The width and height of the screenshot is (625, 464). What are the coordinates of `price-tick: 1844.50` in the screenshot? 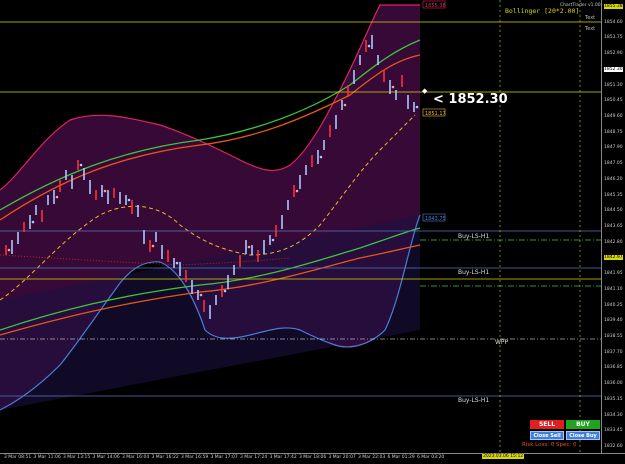 It's located at (613, 211).